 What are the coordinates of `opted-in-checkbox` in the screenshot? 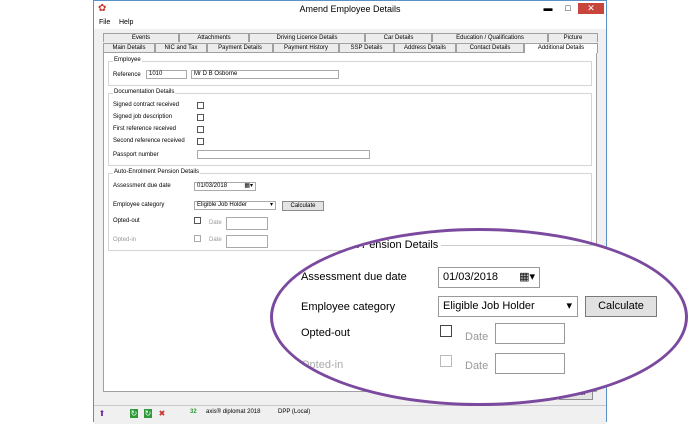 It's located at (197, 238).